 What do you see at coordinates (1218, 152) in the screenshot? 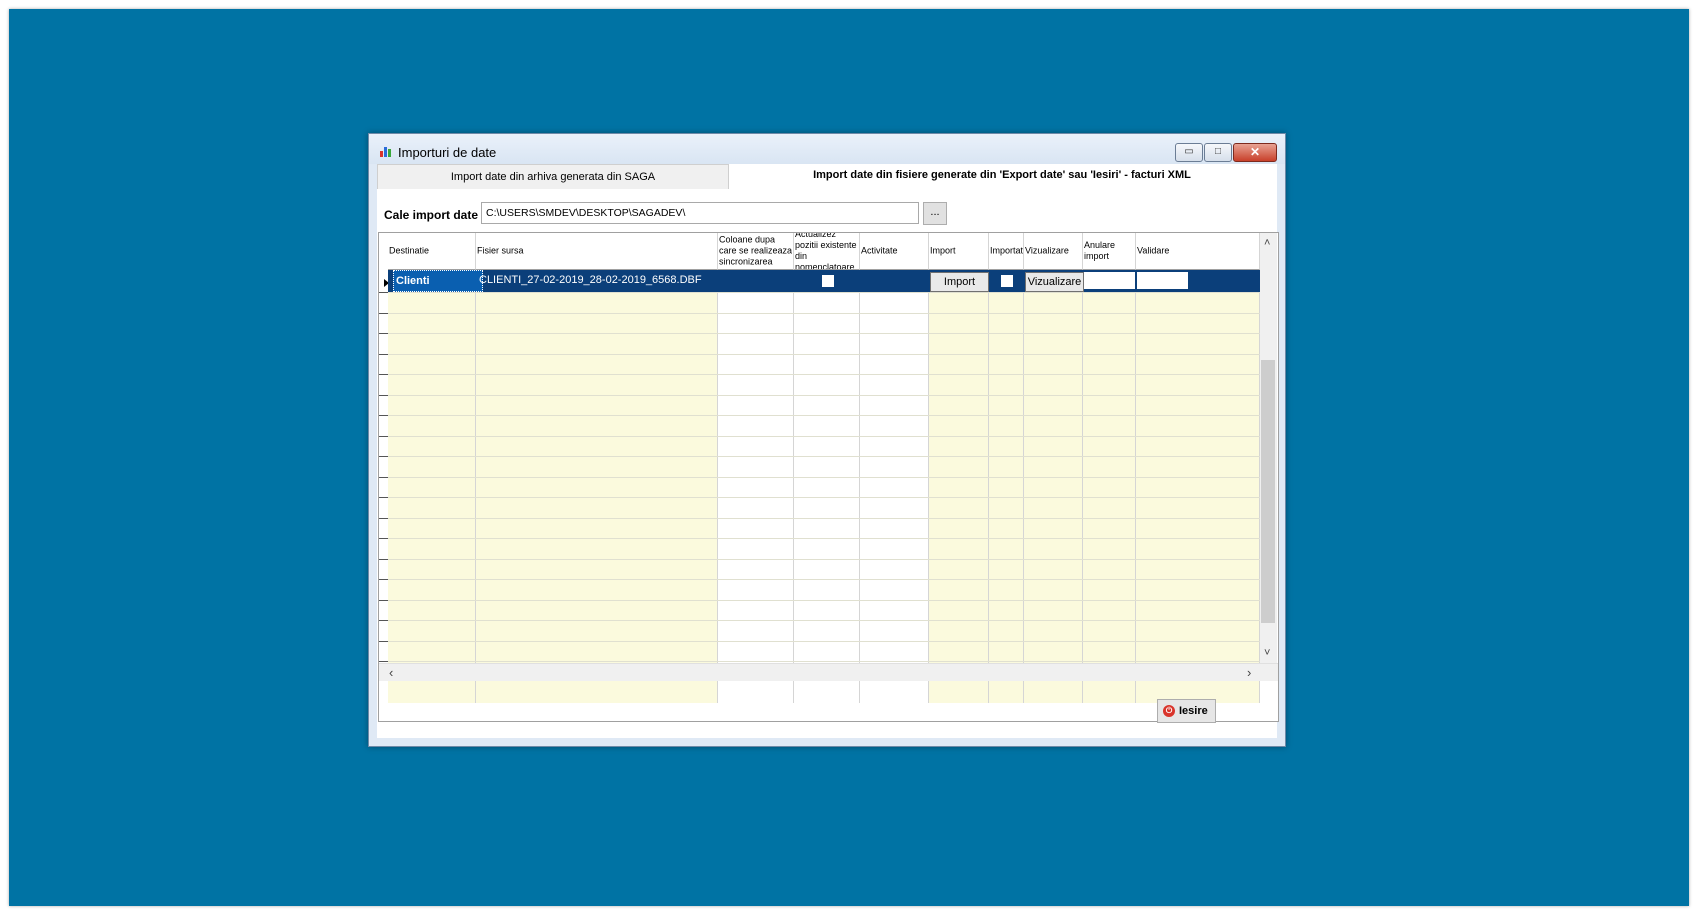
I see `maximize-button: □` at bounding box center [1218, 152].